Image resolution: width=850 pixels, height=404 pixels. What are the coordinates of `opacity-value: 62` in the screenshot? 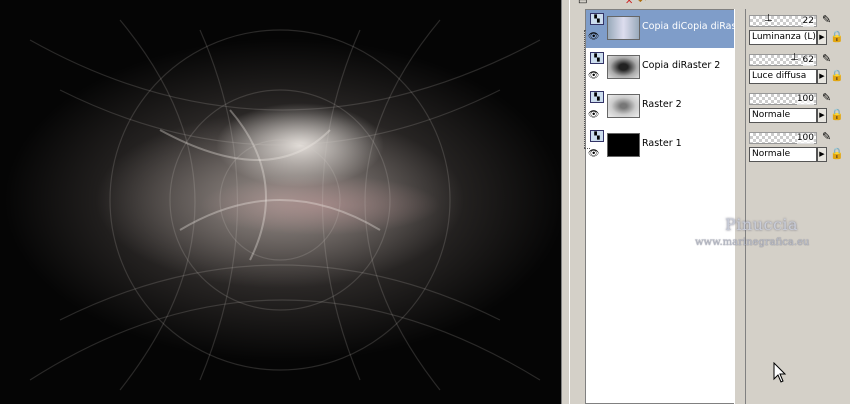 It's located at (808, 60).